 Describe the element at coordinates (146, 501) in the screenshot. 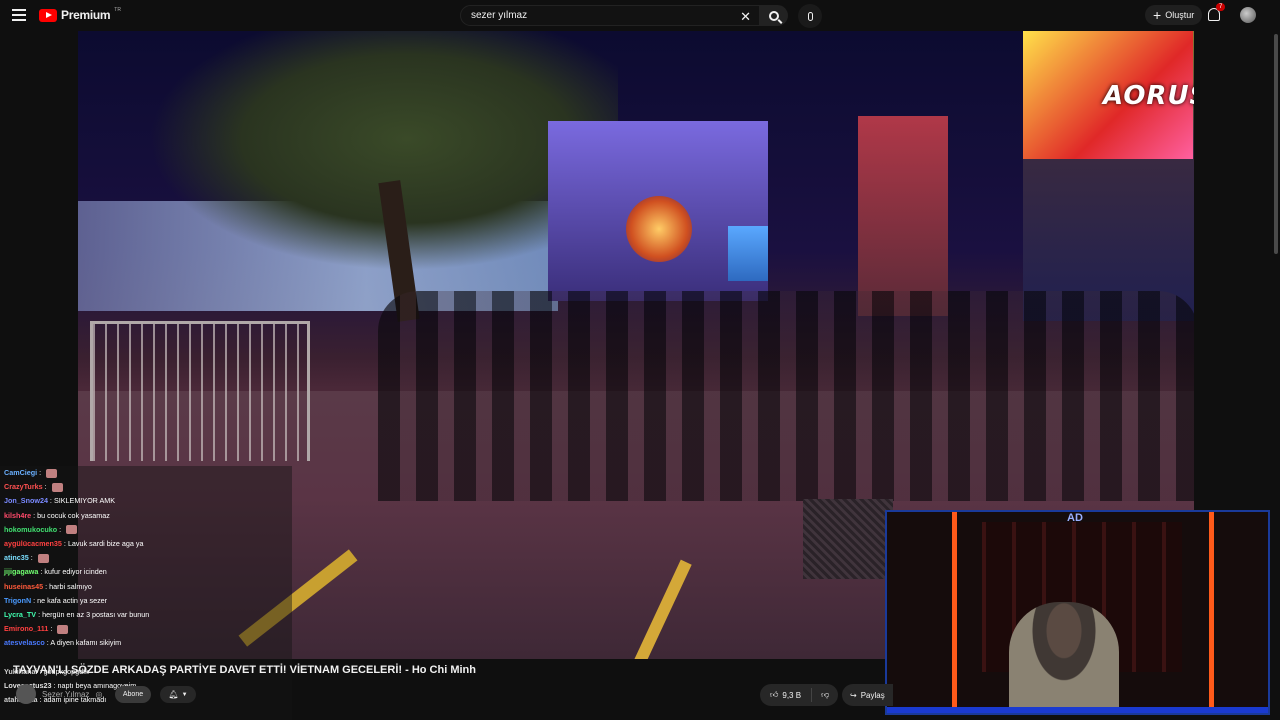

I see `chat-message: Jon_Snow24 : SIKLEMIYOR AMK` at that location.